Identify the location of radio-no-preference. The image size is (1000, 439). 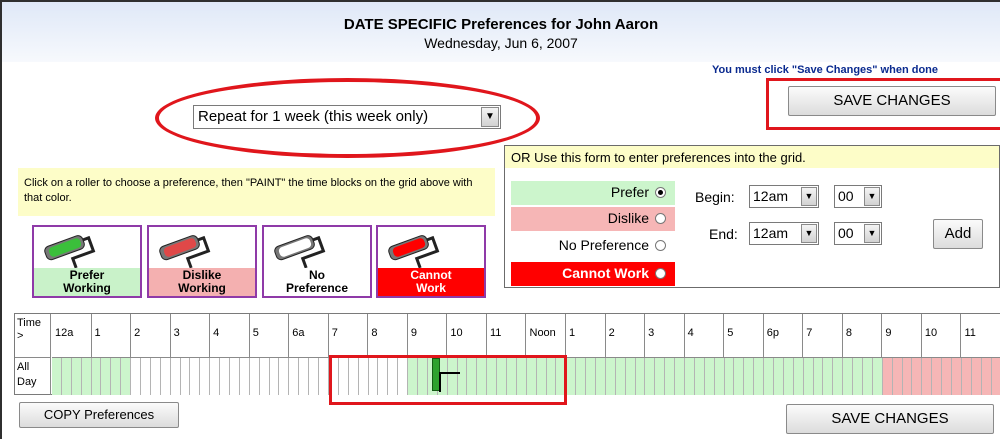
(660, 245).